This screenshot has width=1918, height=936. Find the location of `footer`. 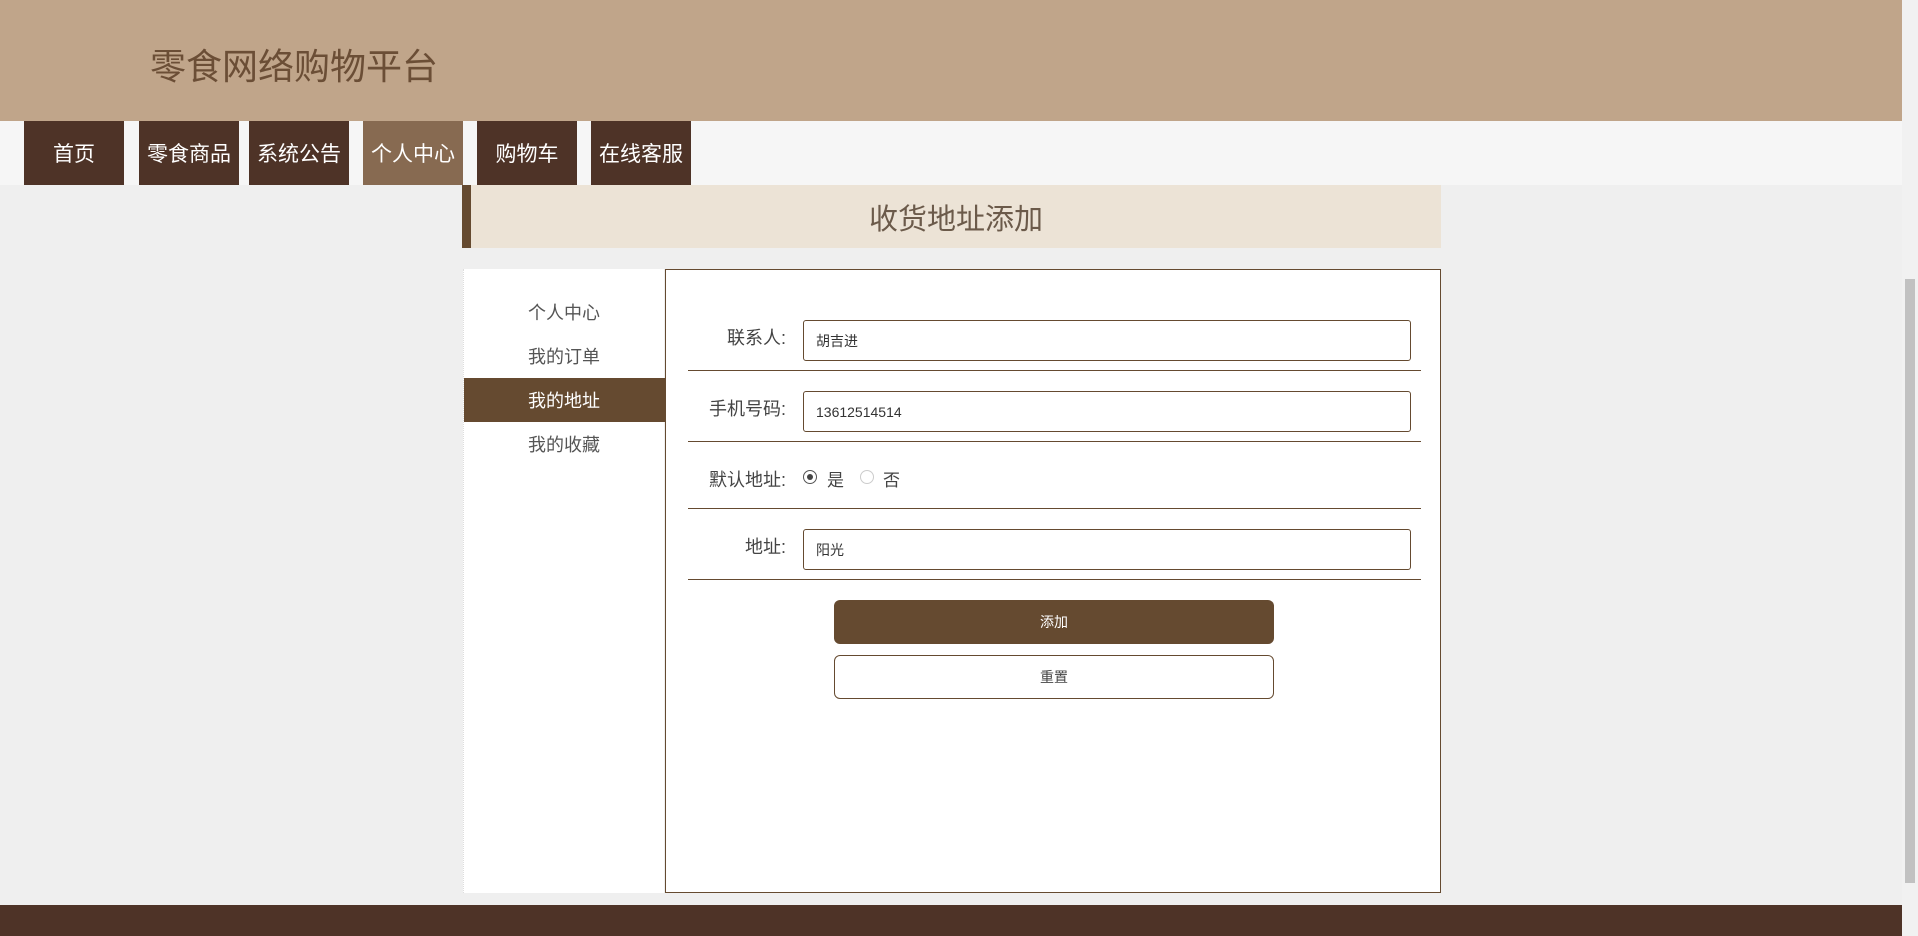

footer is located at coordinates (951, 920).